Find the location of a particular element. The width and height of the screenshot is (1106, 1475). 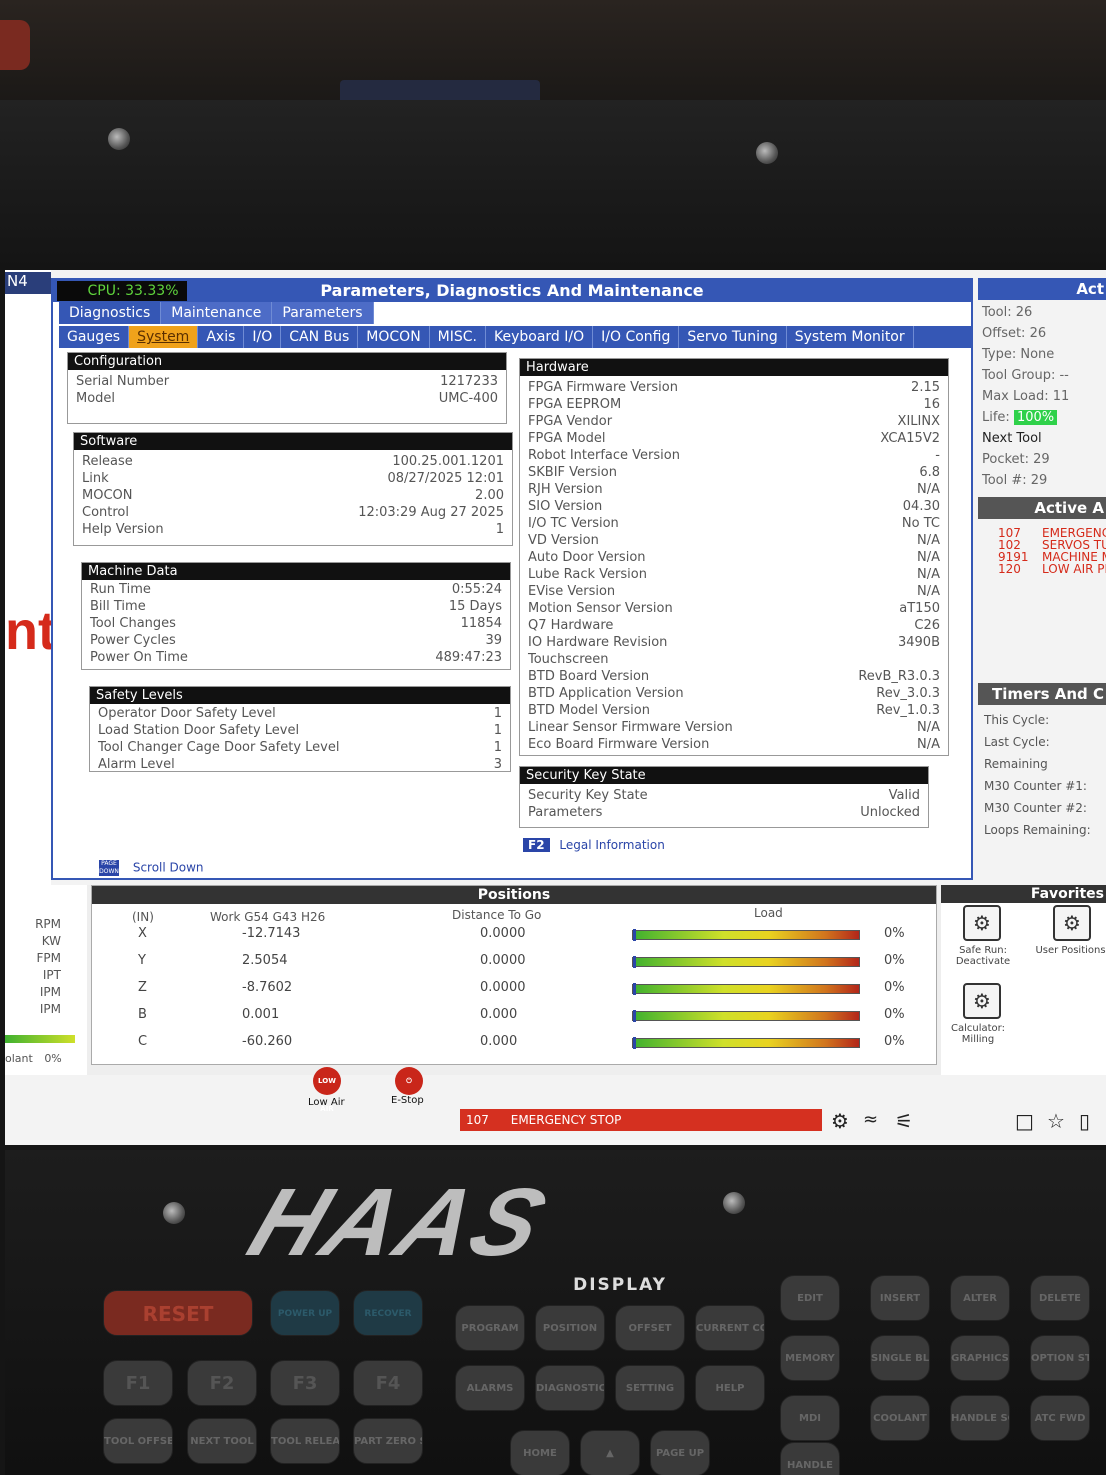

insert-key: INSERT is located at coordinates (900, 1298).